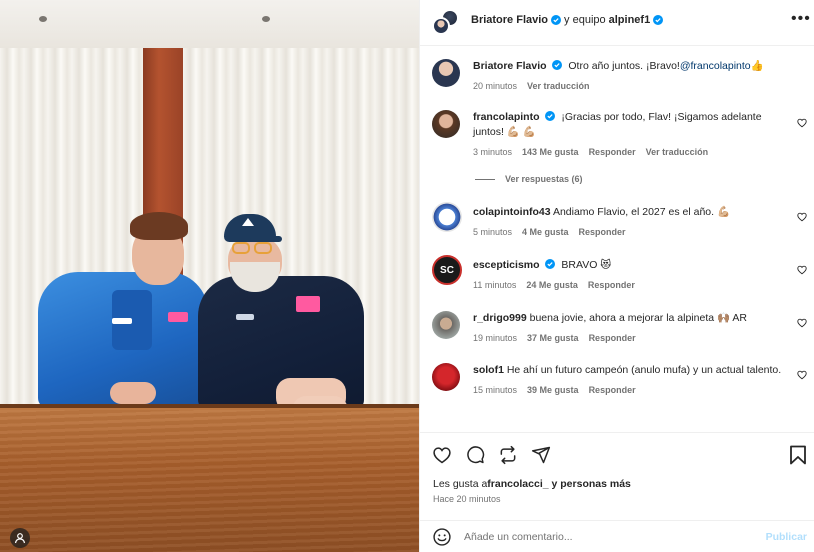  Describe the element at coordinates (20, 538) in the screenshot. I see `tagged-users-icon` at that location.